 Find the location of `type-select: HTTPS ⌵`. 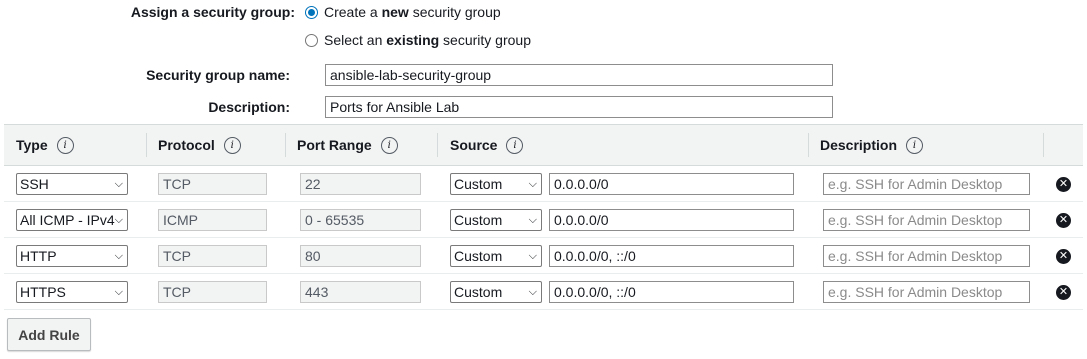

type-select: HTTPS ⌵ is located at coordinates (72, 292).